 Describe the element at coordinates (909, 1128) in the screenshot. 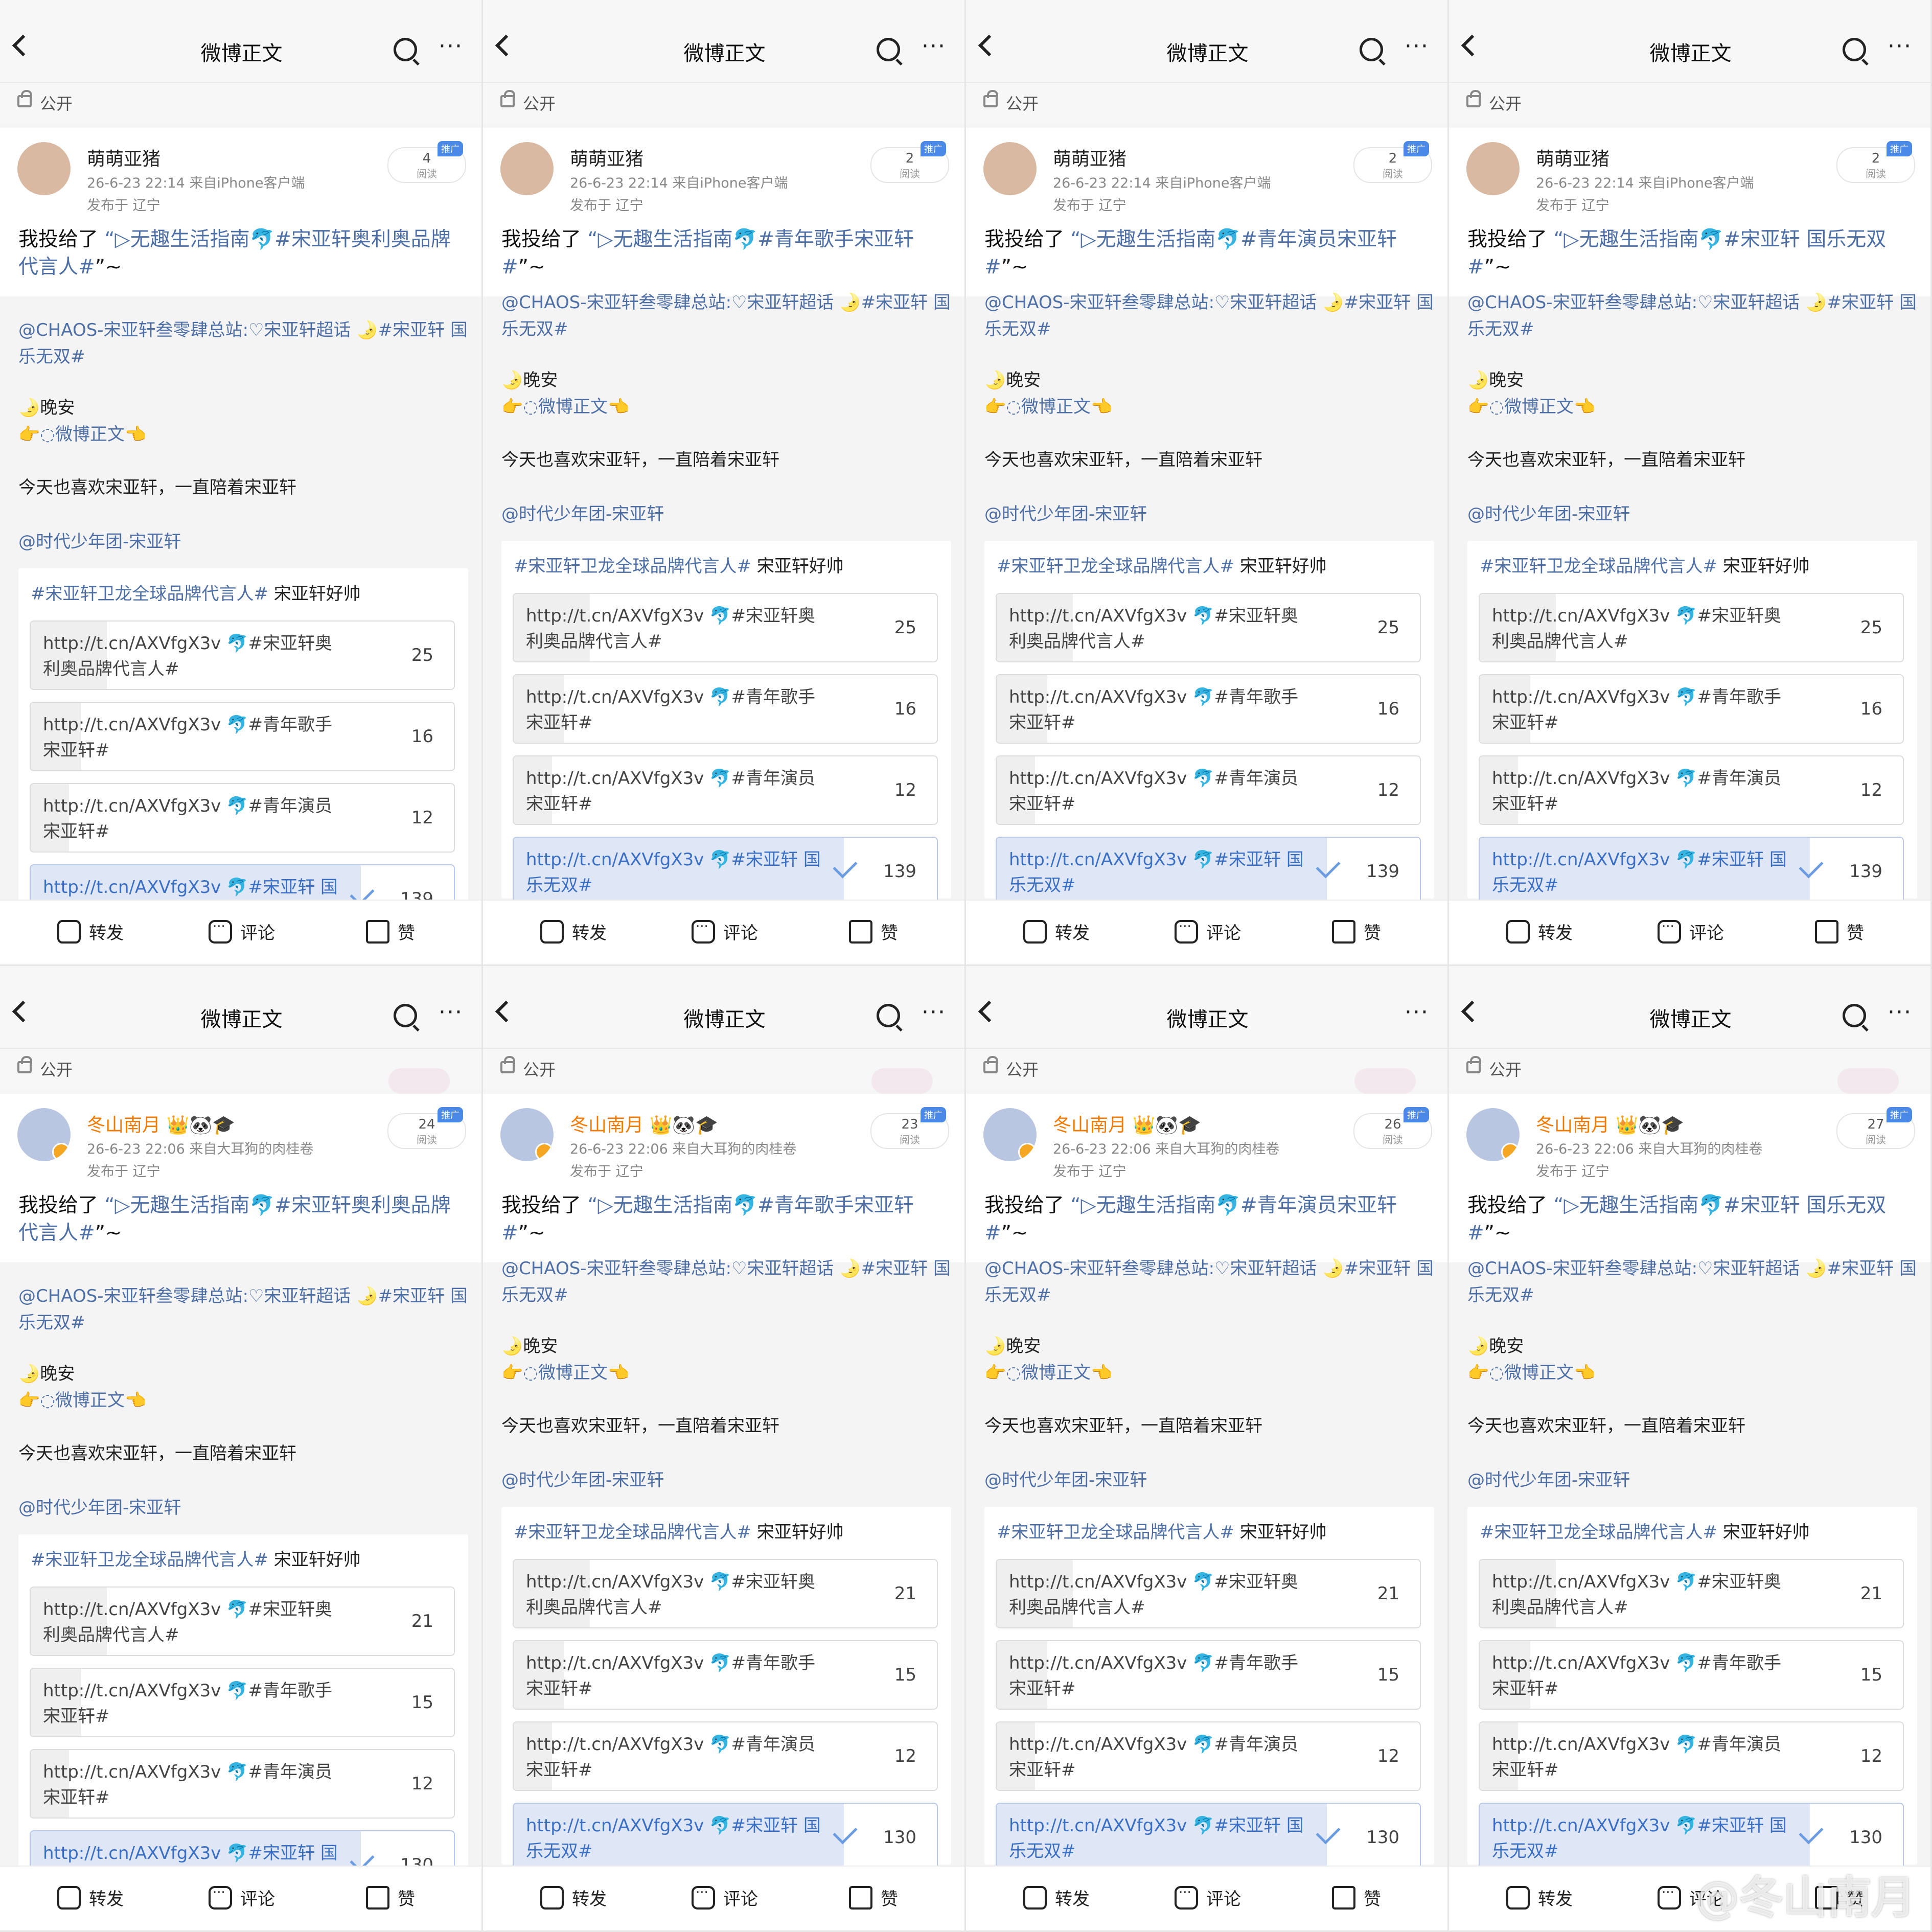

I see `read-count-badge: 23 阅读 推广` at that location.